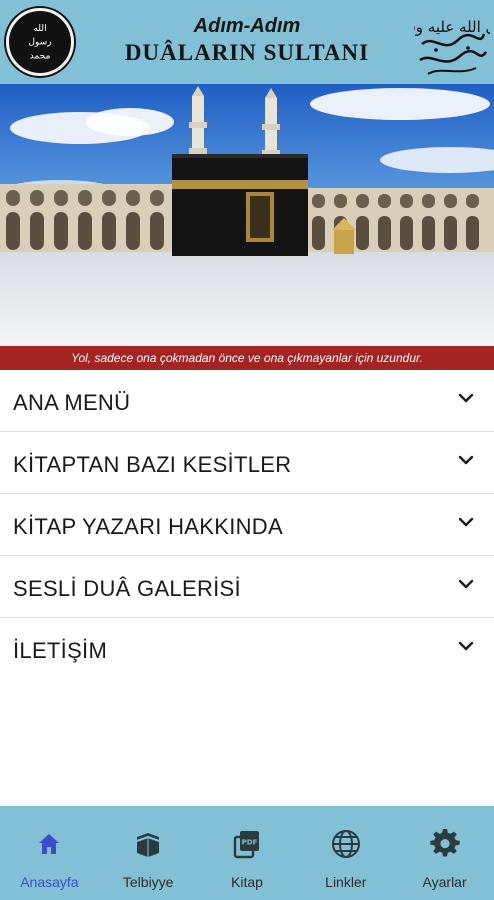 The image size is (494, 900). What do you see at coordinates (49, 844) in the screenshot?
I see `home-icon` at bounding box center [49, 844].